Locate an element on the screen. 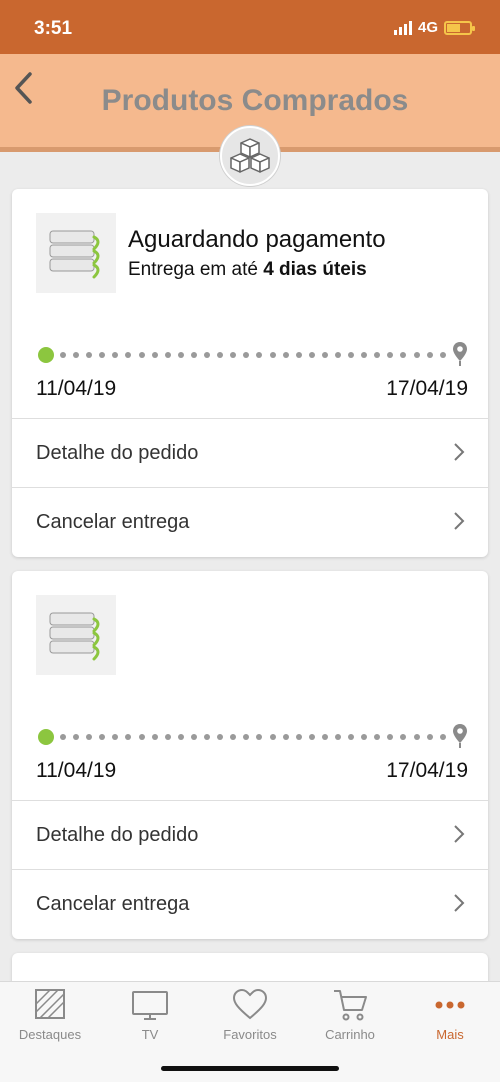 Image resolution: width=500 pixels, height=1082 pixels. nav-item-favoritos: Favoritos is located at coordinates (250, 1018).